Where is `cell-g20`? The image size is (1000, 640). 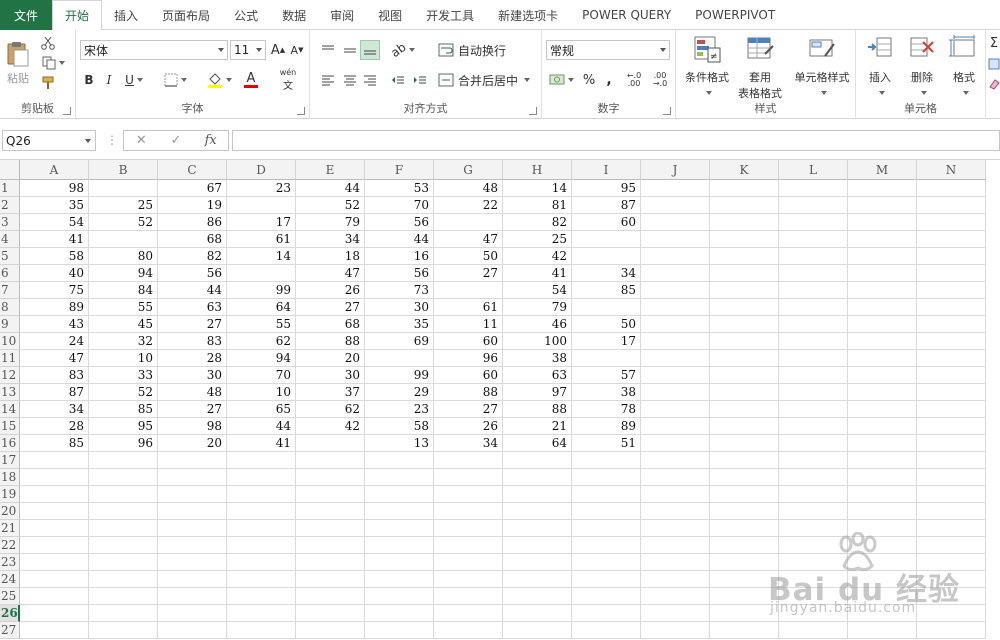 cell-g20 is located at coordinates (468, 511).